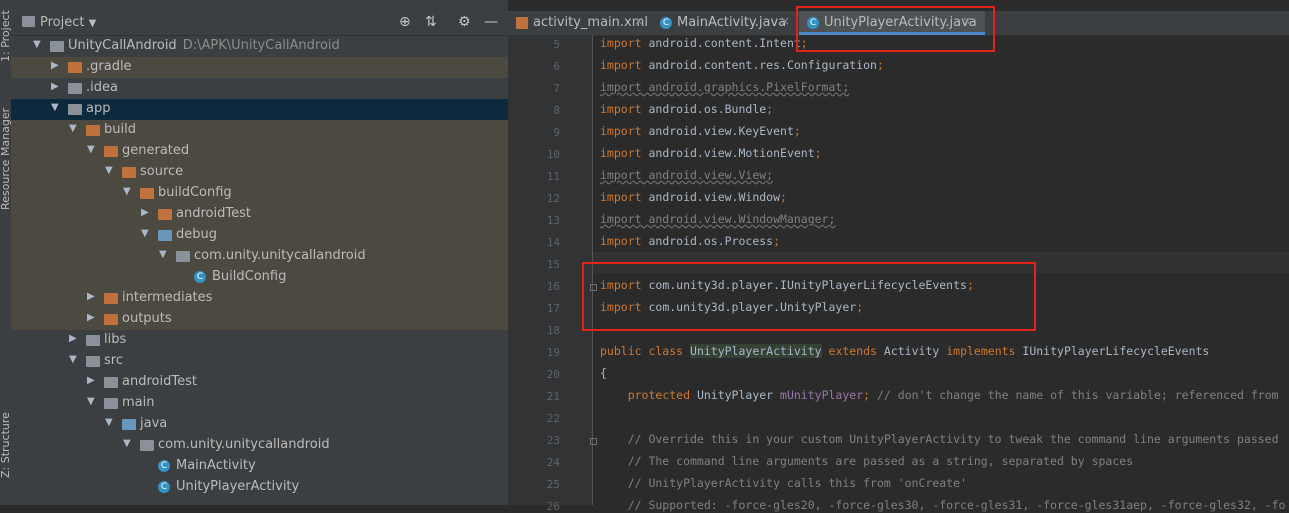  What do you see at coordinates (259, 67) in the screenshot?
I see `tree-item: ▶ .gradle` at bounding box center [259, 67].